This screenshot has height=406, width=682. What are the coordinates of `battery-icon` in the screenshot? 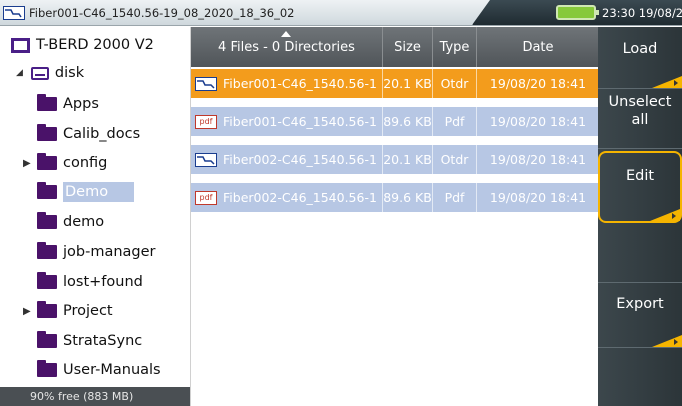 It's located at (577, 12).